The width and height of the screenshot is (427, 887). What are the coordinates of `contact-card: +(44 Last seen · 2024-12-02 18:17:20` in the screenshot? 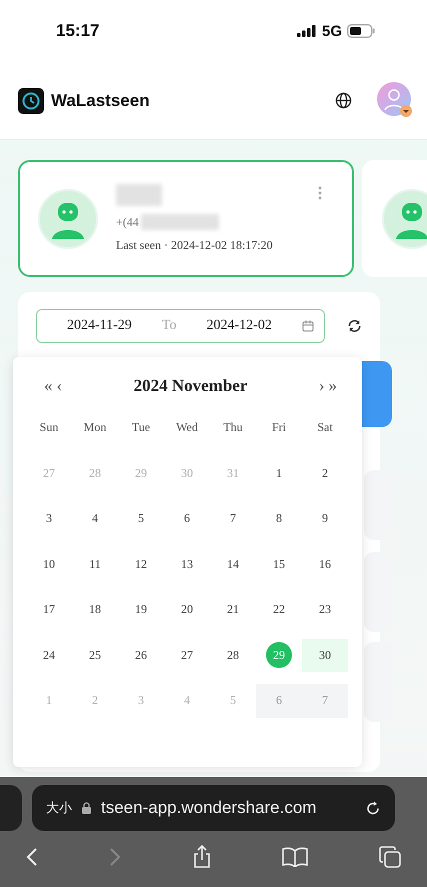 It's located at (186, 218).